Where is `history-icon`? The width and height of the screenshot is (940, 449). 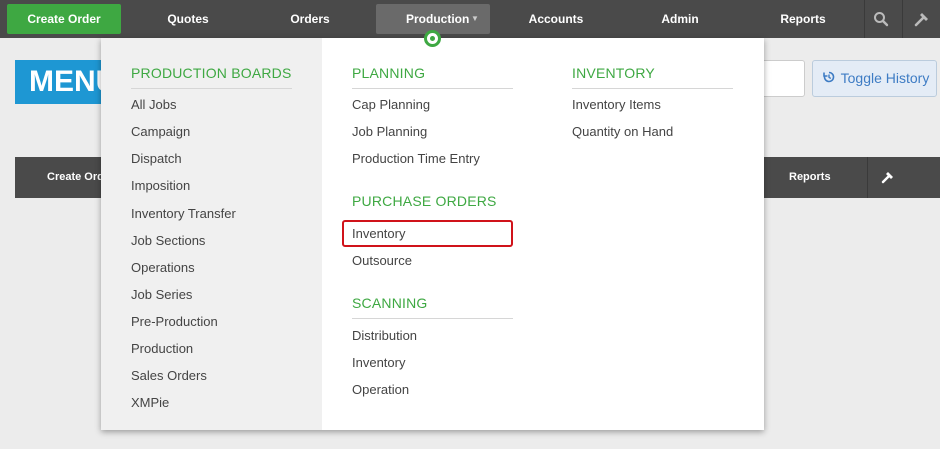 history-icon is located at coordinates (830, 78).